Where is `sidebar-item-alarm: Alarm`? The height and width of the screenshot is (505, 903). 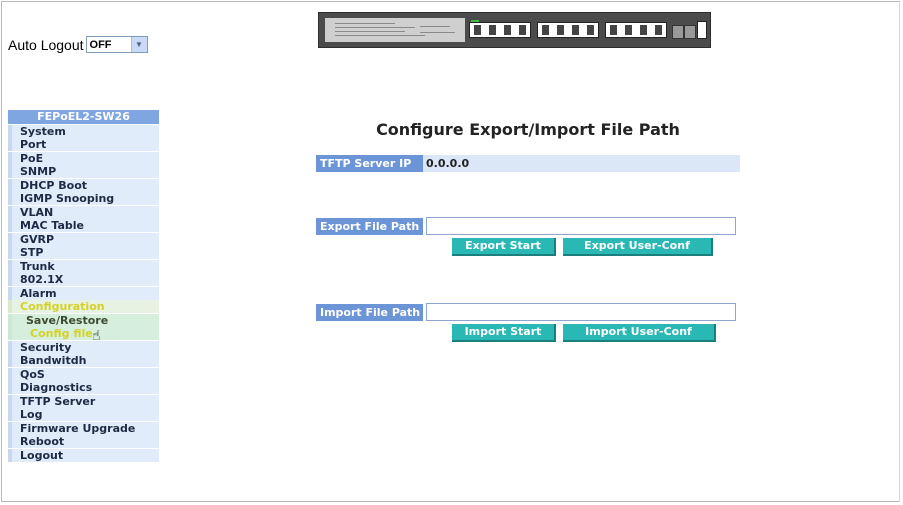 sidebar-item-alarm: Alarm is located at coordinates (83, 293).